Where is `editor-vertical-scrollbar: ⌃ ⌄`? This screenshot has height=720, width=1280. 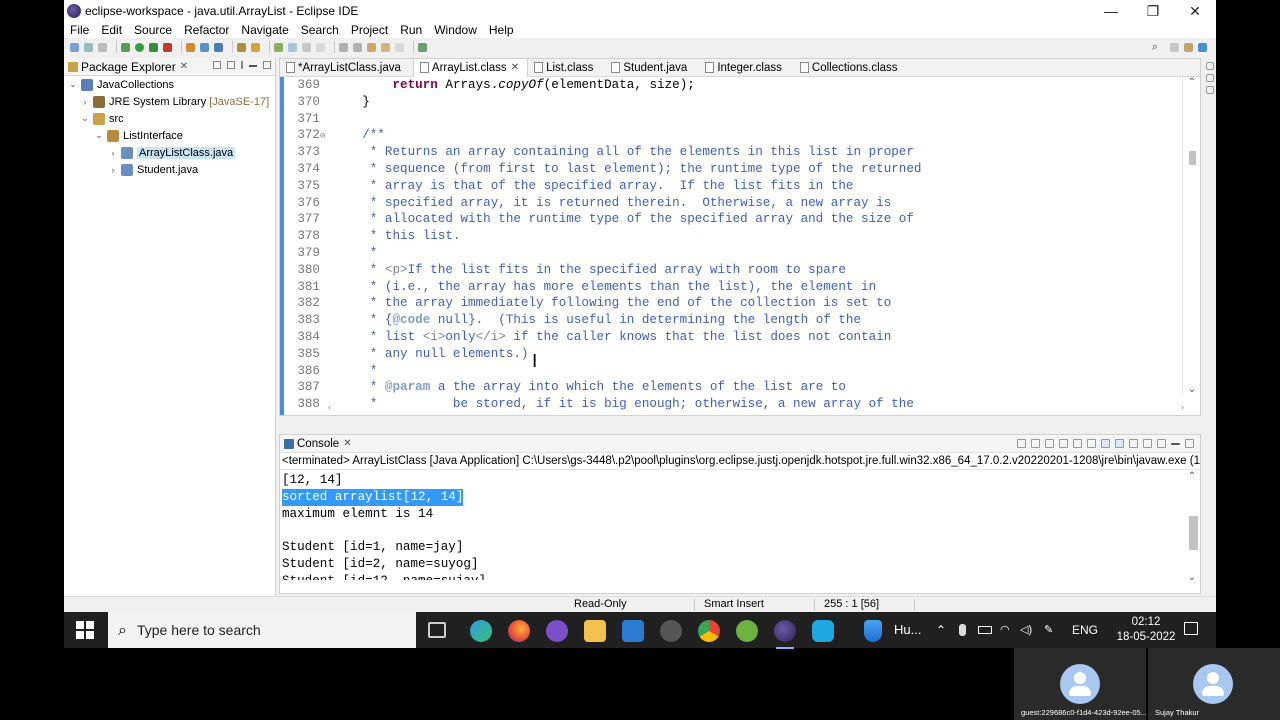 editor-vertical-scrollbar: ⌃ ⌄ is located at coordinates (1191, 237).